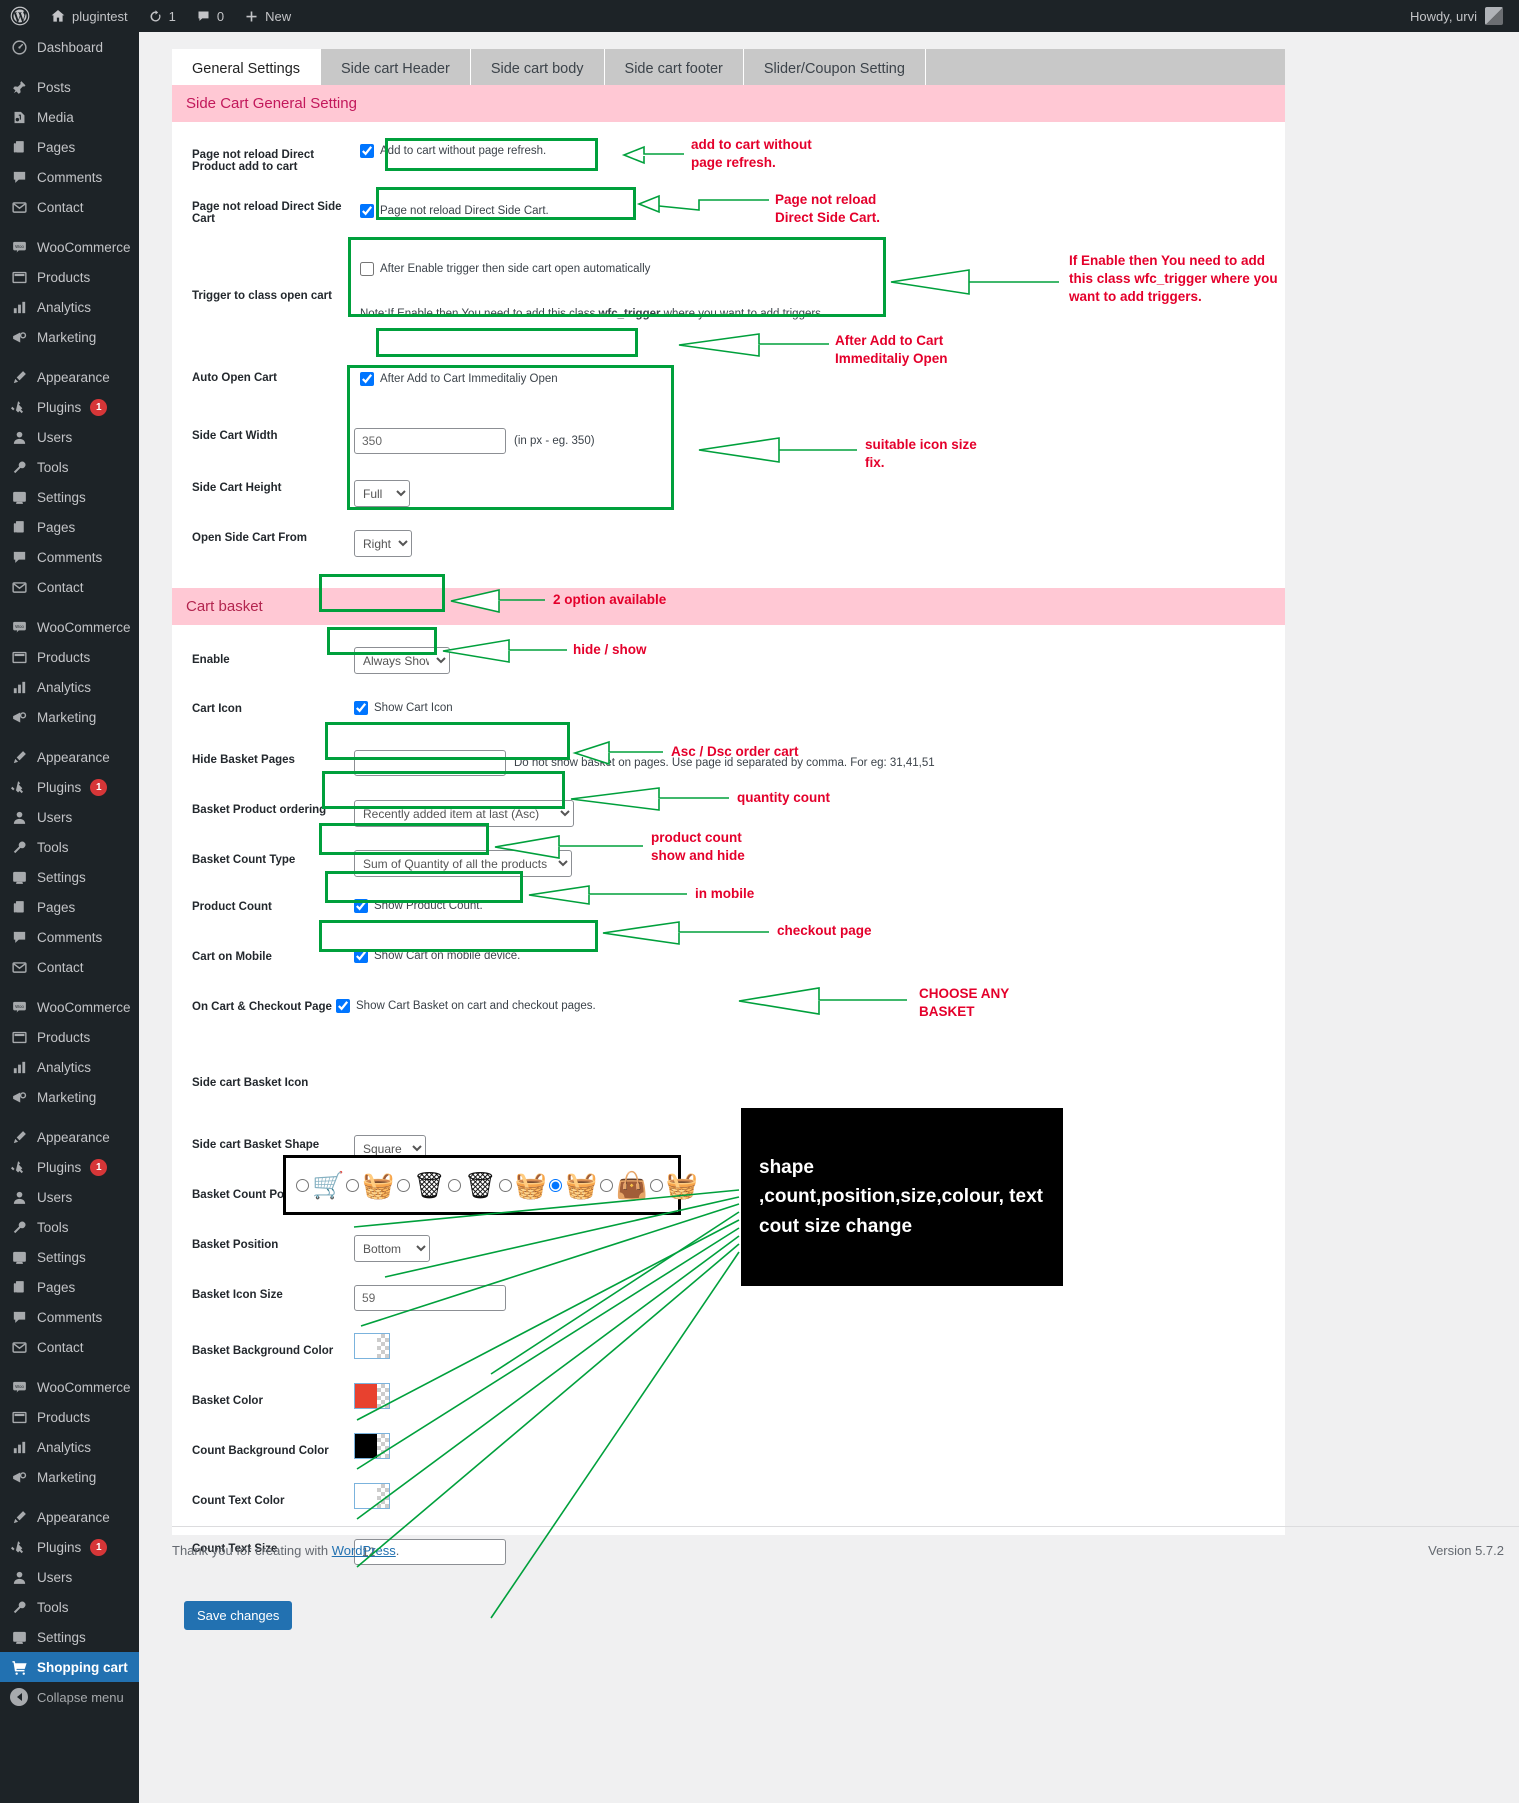 The height and width of the screenshot is (1803, 1519). What do you see at coordinates (402, 660) in the screenshot?
I see `select-enable: Always ShowHide` at bounding box center [402, 660].